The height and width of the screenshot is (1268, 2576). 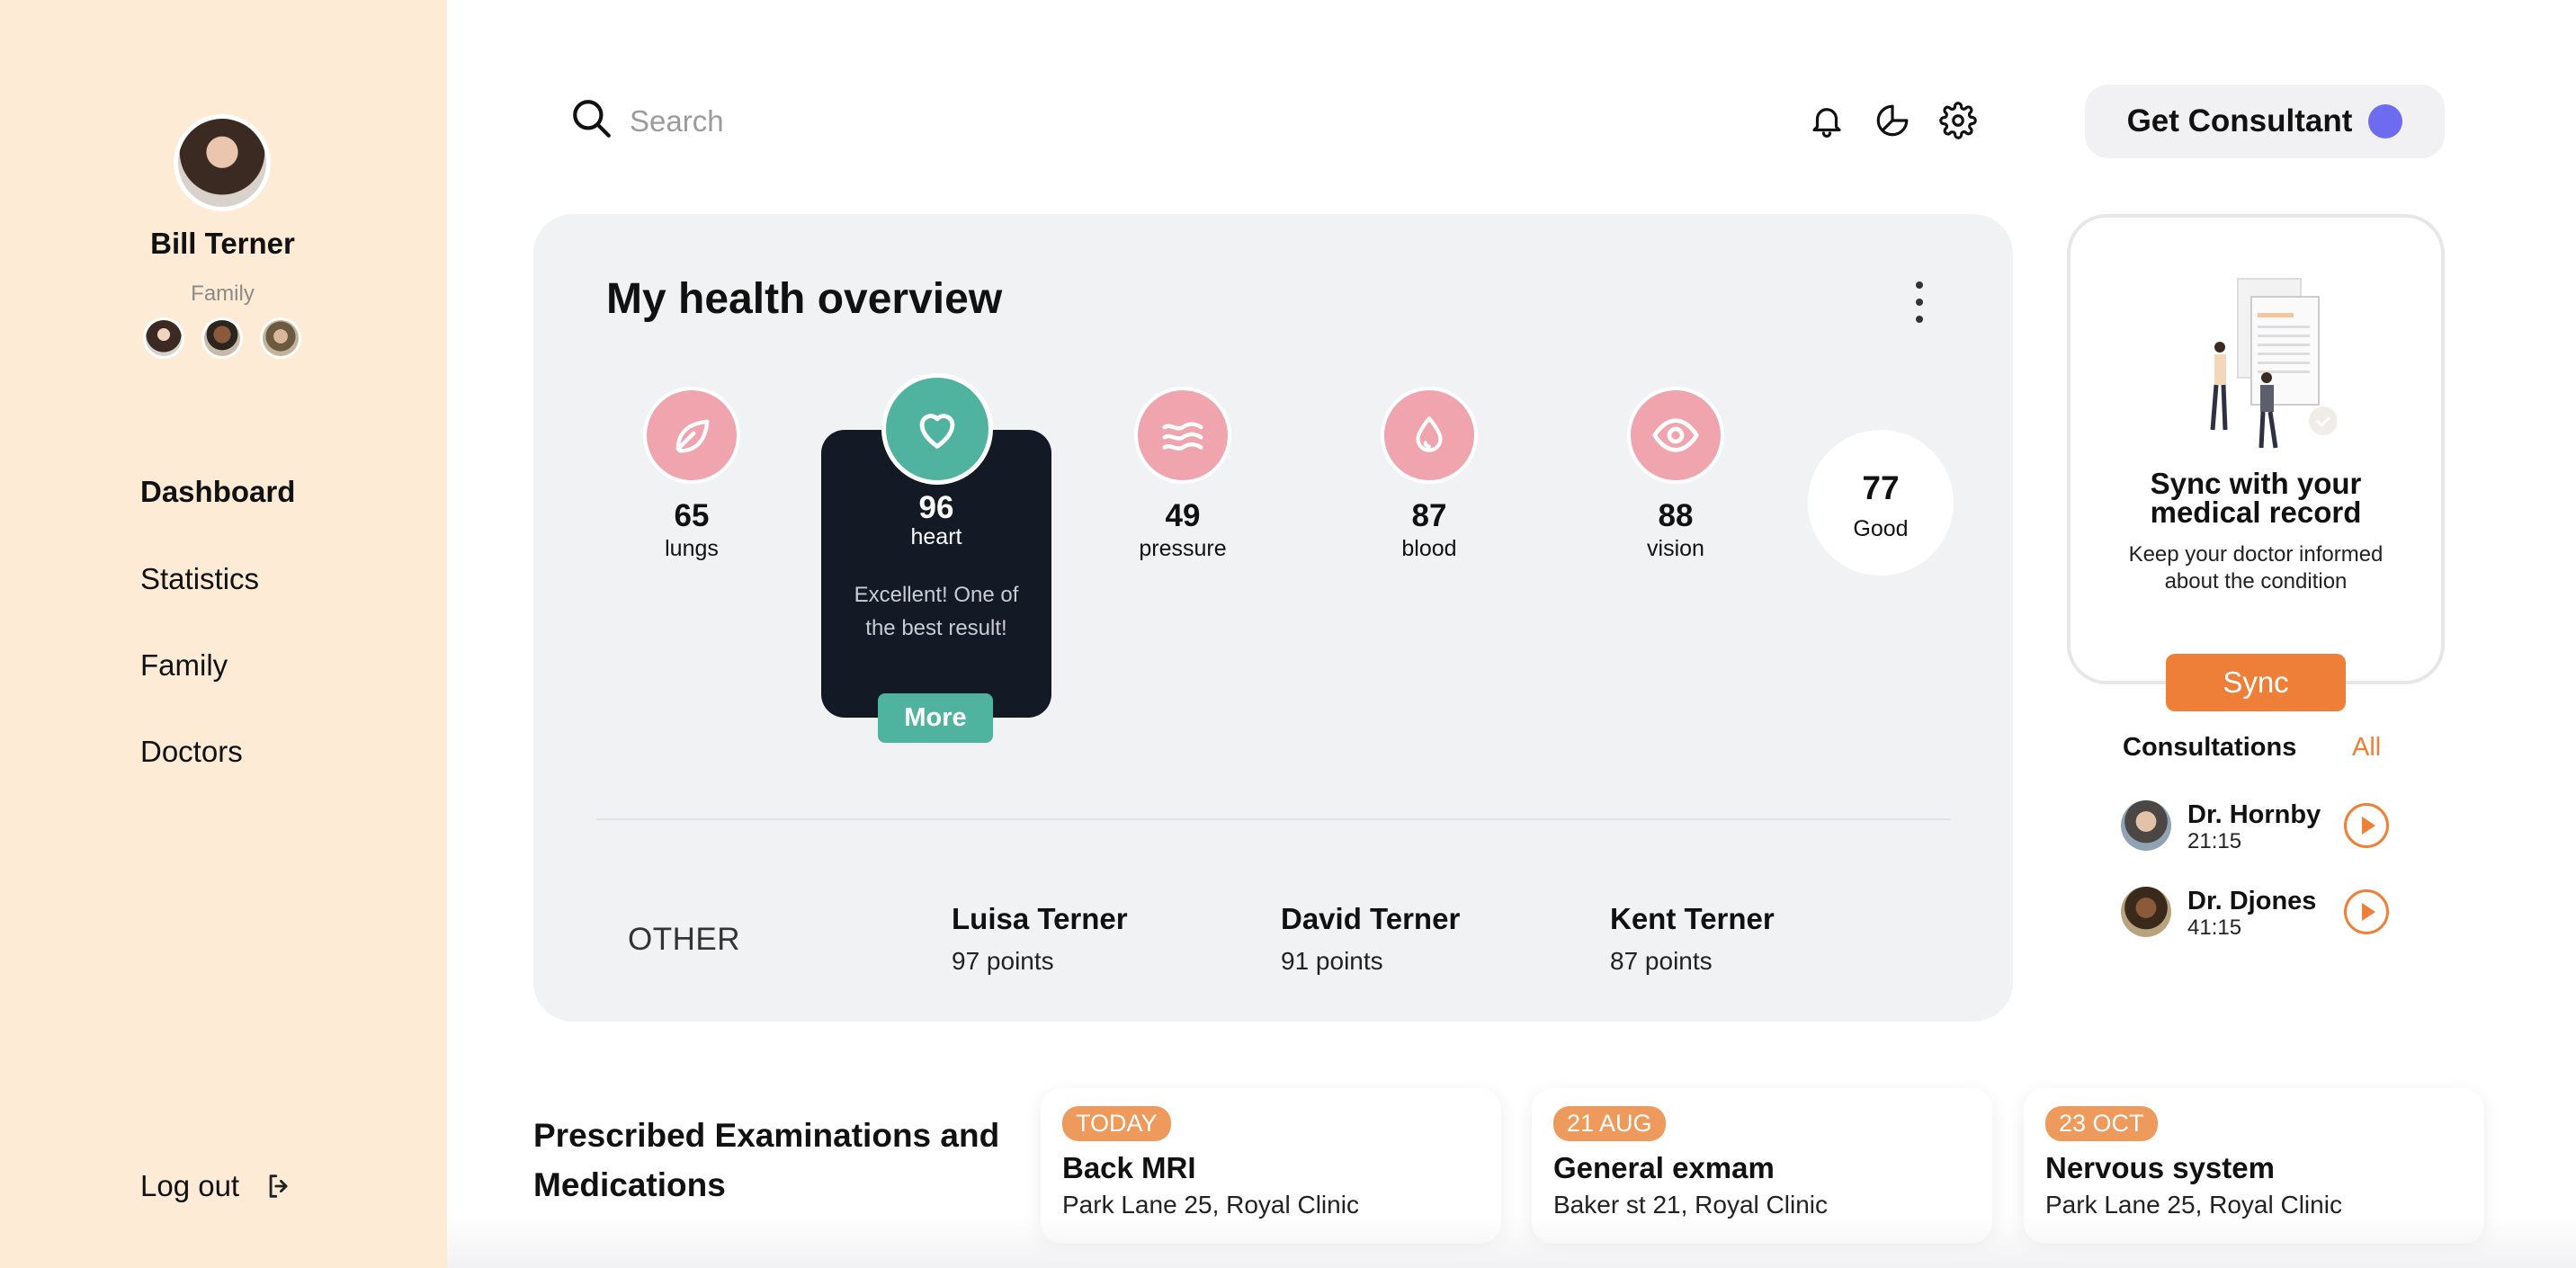 What do you see at coordinates (684, 939) in the screenshot?
I see `other-label: OTHER` at bounding box center [684, 939].